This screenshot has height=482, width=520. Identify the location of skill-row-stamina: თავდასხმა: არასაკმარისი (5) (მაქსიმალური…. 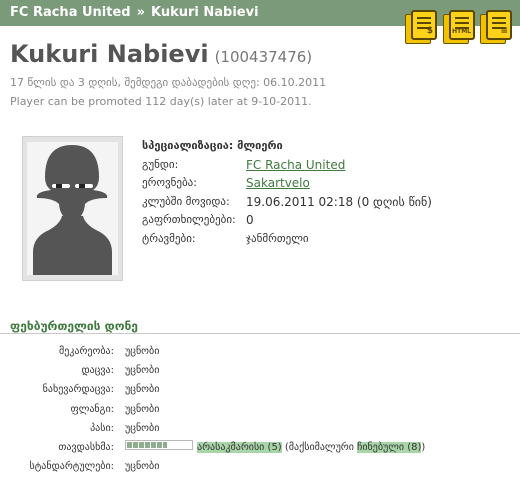
(260, 450).